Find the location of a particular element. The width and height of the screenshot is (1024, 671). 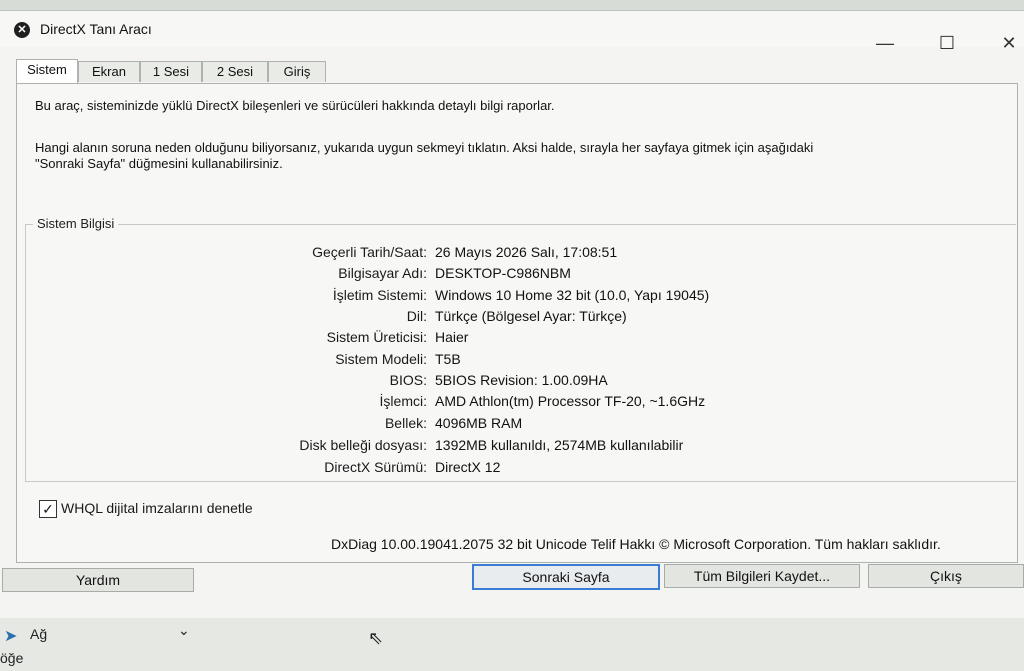

mouse-cursor-icon: ⇖ is located at coordinates (376, 638).